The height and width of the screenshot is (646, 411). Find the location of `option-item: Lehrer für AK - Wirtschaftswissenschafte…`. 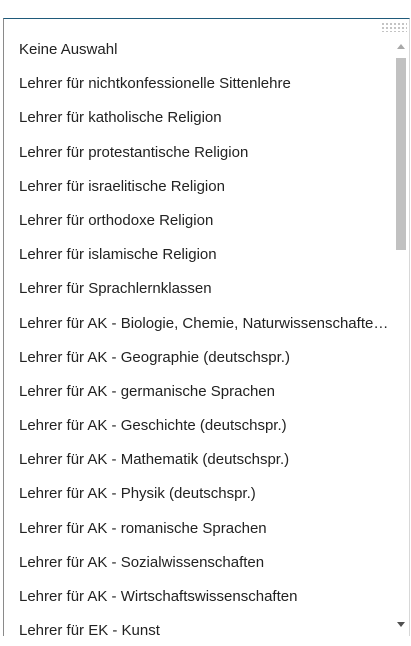

option-item: Lehrer für AK - Wirtschaftswissenschafte… is located at coordinates (196, 604).